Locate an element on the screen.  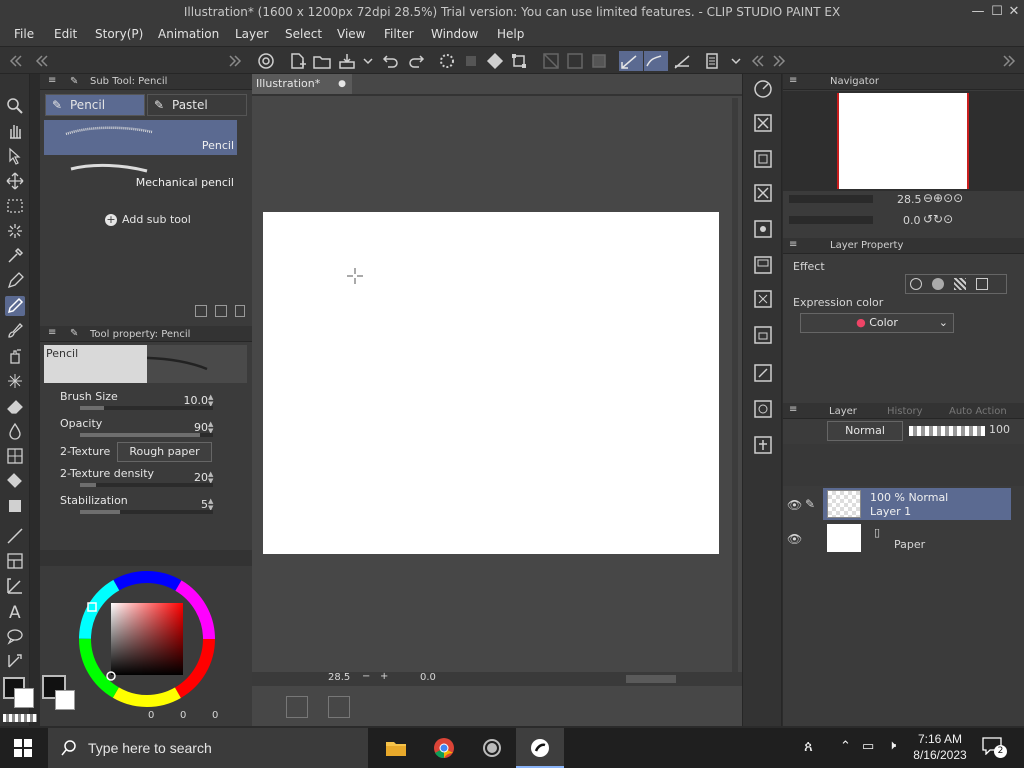
chrome-icon is located at coordinates (444, 748).